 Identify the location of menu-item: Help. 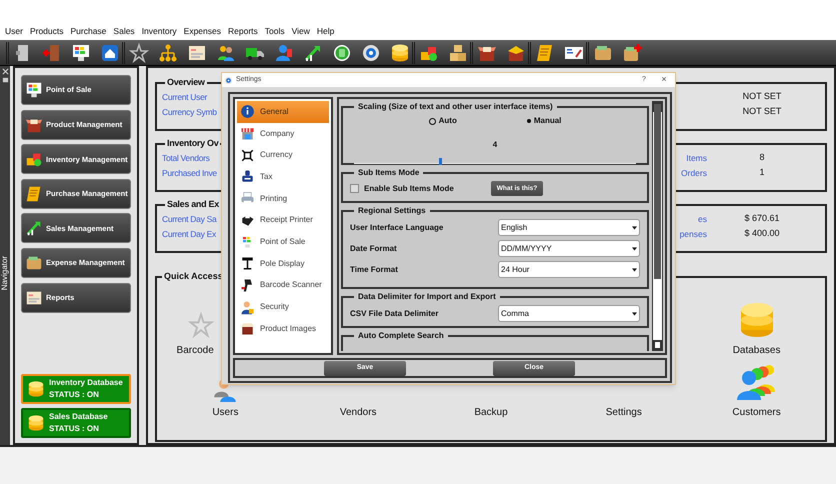
(325, 31).